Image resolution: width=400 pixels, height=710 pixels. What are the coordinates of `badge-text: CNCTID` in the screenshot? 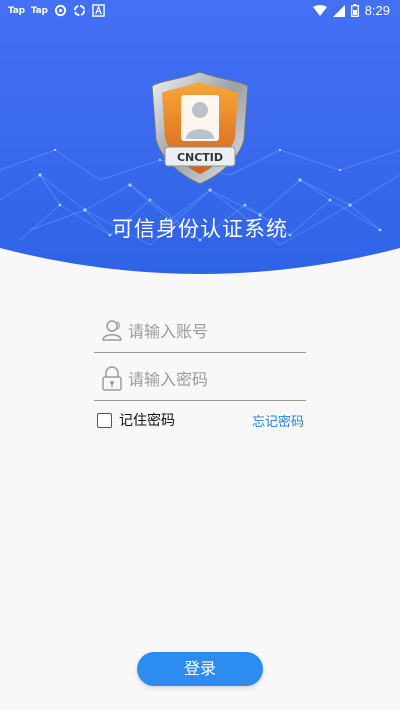 It's located at (200, 157).